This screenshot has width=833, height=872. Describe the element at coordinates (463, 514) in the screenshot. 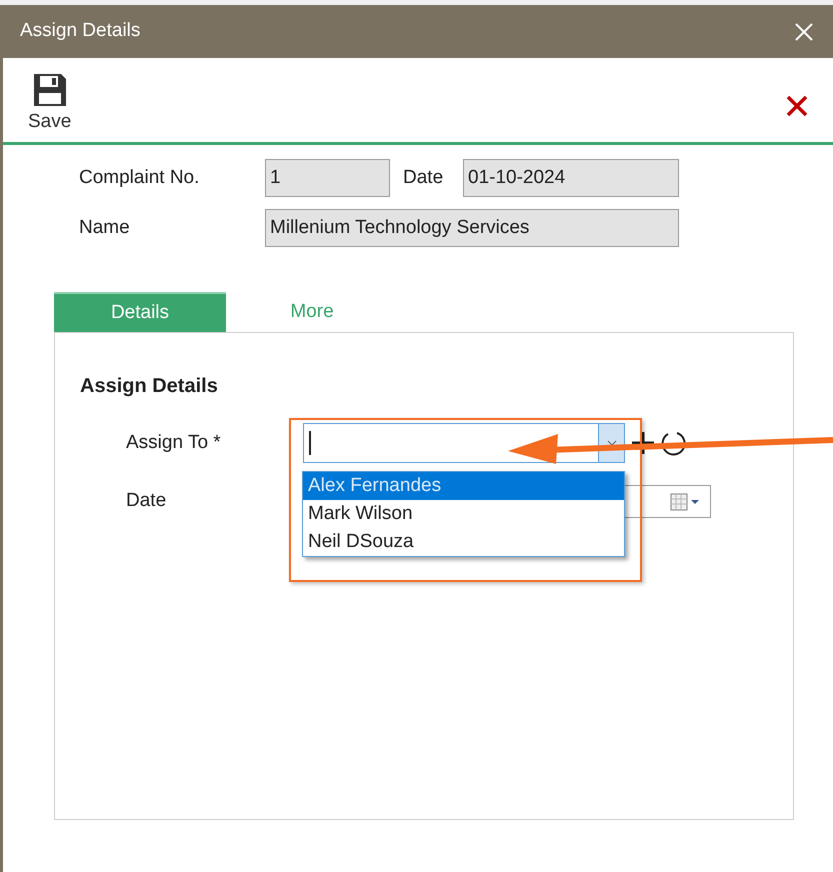

I see `dropdown-option: Mark Wilson` at that location.